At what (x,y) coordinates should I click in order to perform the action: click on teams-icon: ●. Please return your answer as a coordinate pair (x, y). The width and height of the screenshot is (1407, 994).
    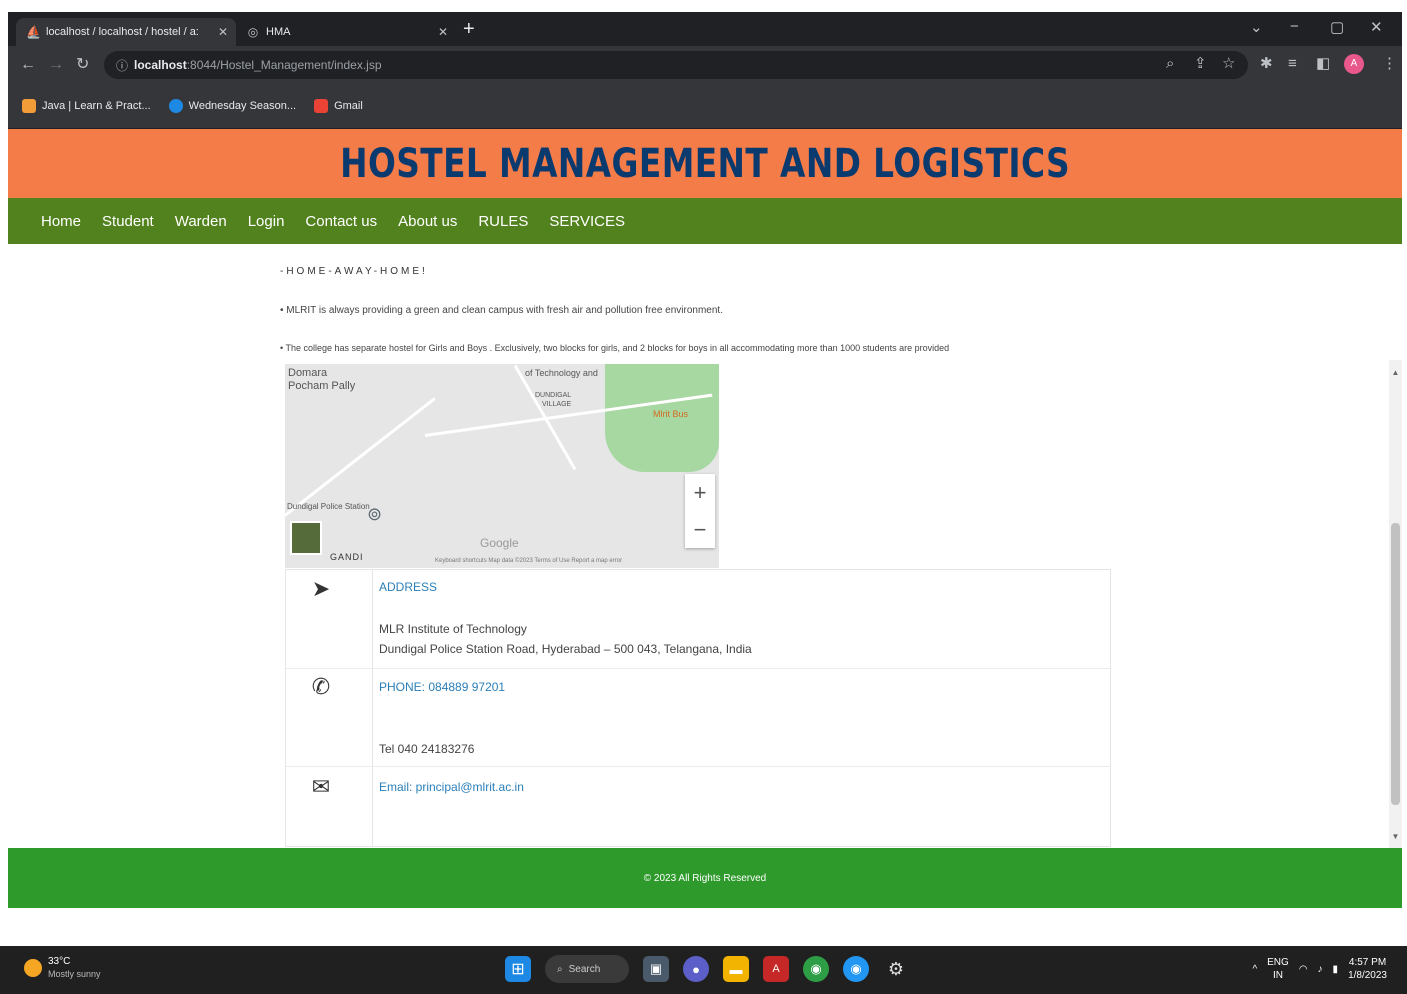
    Looking at the image, I should click on (696, 969).